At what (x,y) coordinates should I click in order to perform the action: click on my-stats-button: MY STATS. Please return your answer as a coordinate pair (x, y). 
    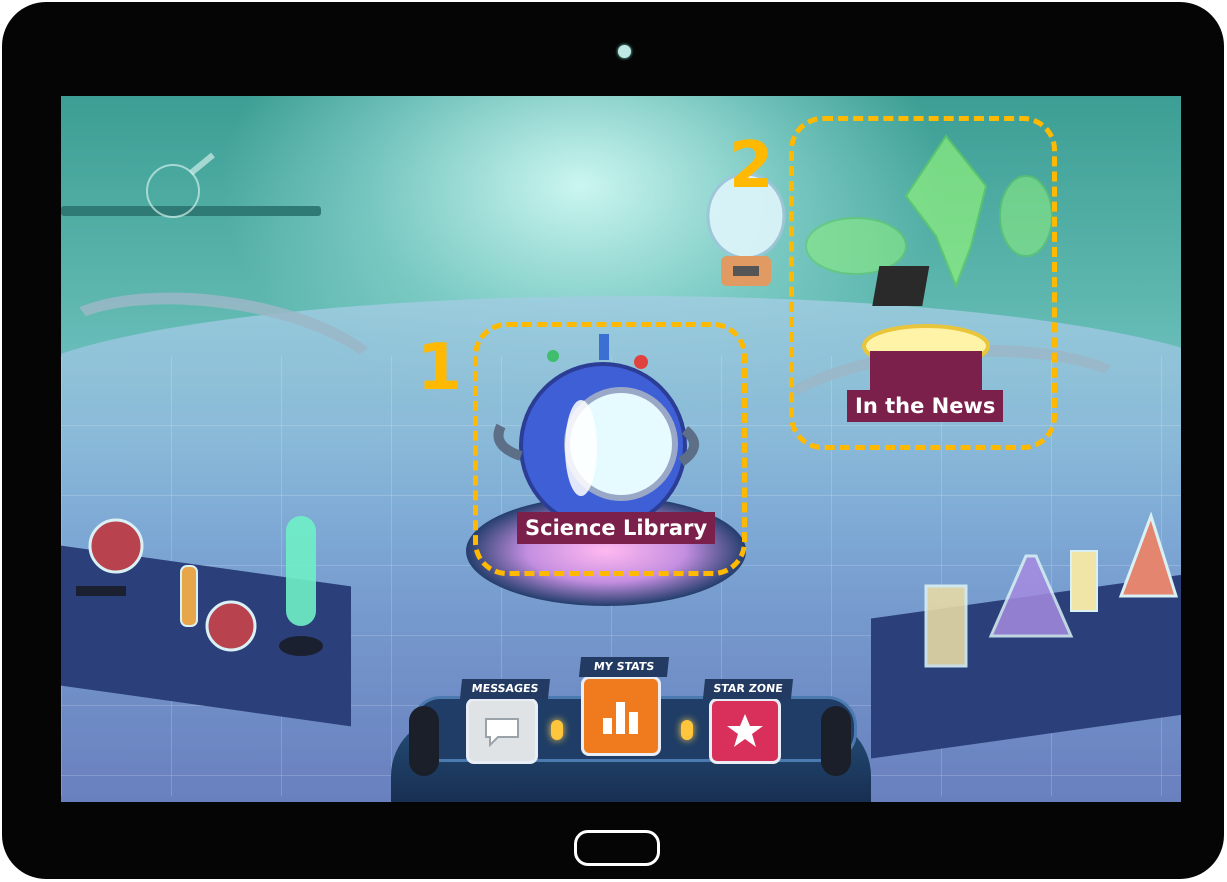
    Looking at the image, I should click on (624, 706).